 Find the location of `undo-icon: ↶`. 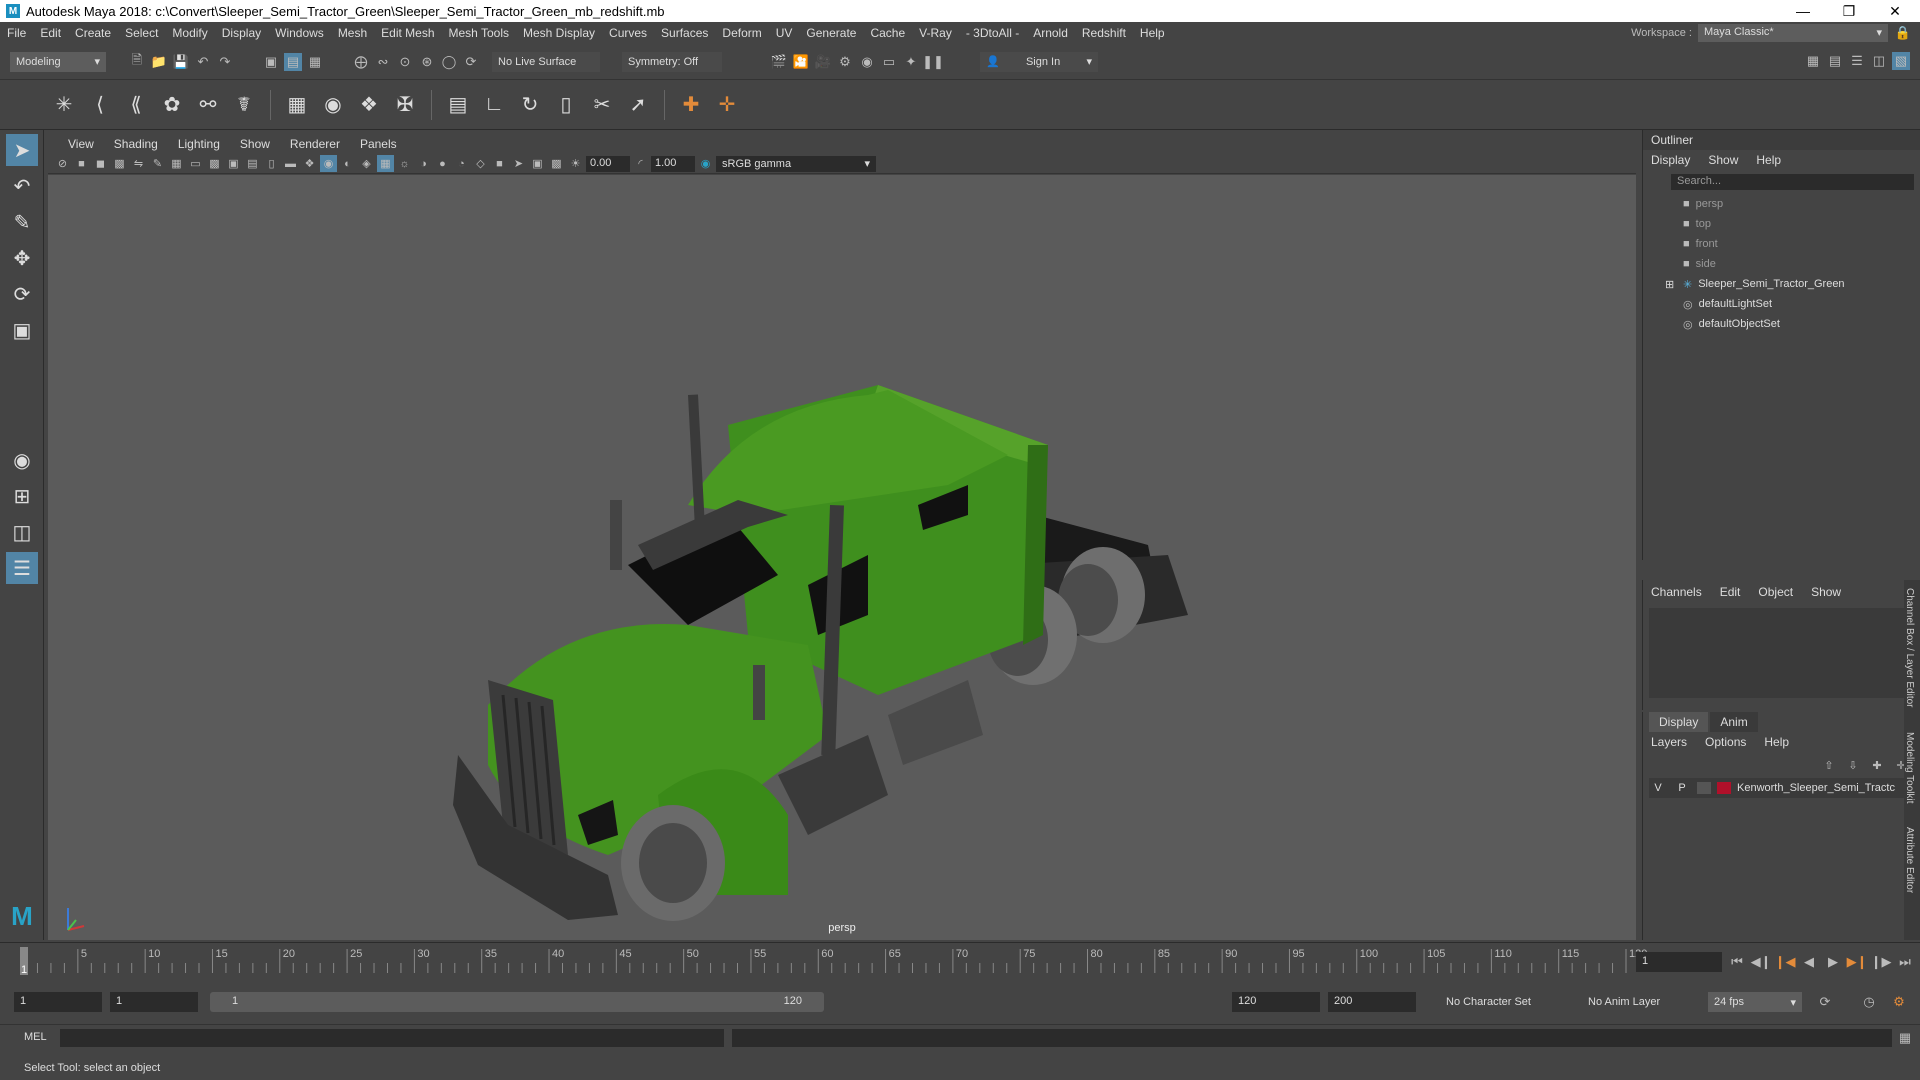

undo-icon: ↶ is located at coordinates (203, 62).